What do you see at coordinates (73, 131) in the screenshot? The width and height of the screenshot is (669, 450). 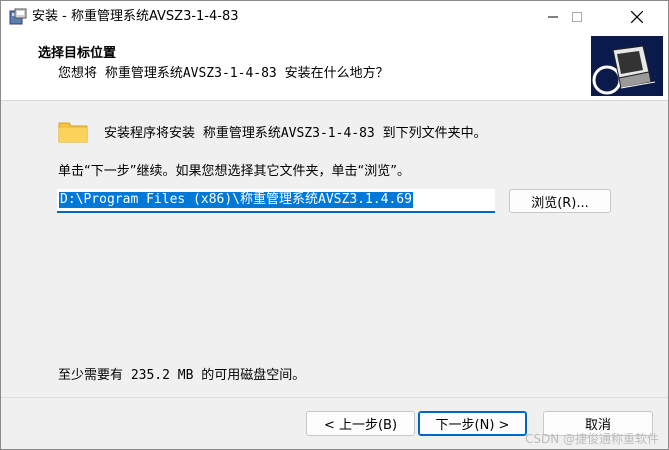 I see `folder-icon` at bounding box center [73, 131].